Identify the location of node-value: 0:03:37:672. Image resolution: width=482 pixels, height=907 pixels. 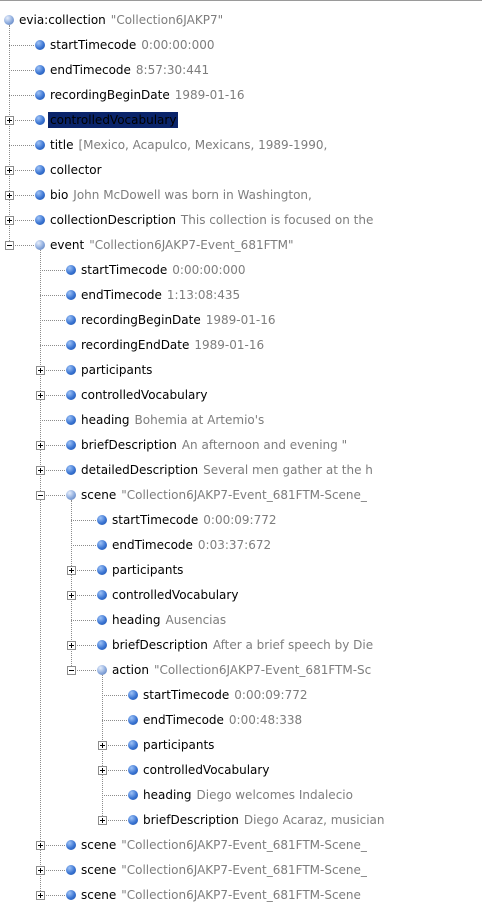
(234, 544).